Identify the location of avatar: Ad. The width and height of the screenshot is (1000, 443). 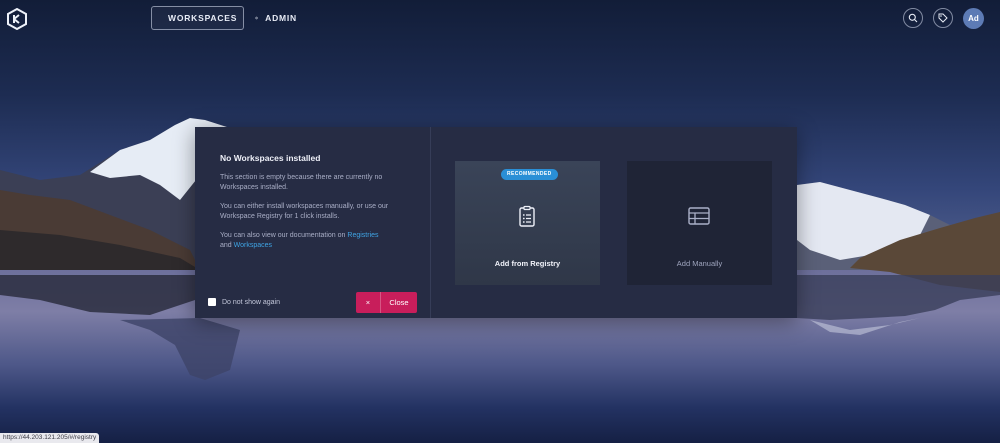
(973, 18).